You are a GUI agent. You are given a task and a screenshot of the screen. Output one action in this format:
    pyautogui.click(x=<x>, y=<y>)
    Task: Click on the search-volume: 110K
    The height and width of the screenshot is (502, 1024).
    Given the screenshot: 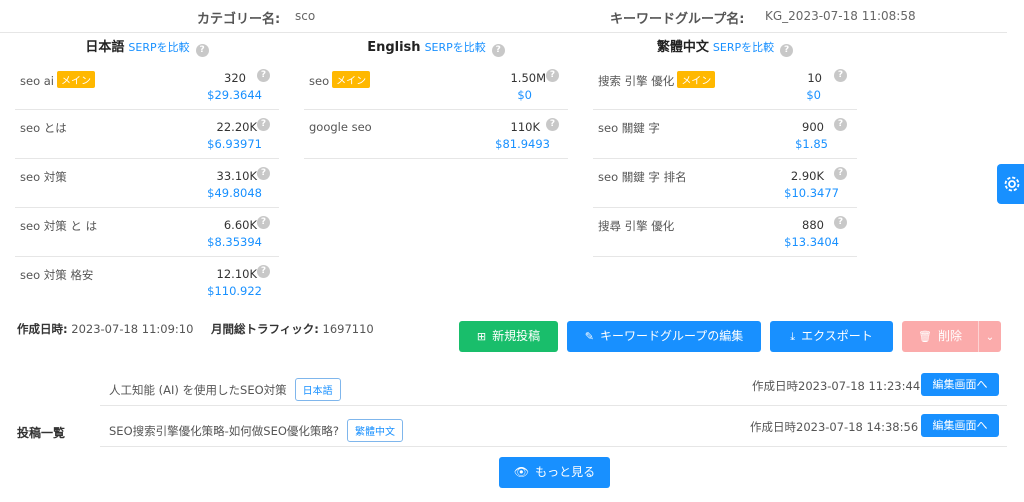 What is the action you would take?
    pyautogui.click(x=525, y=127)
    